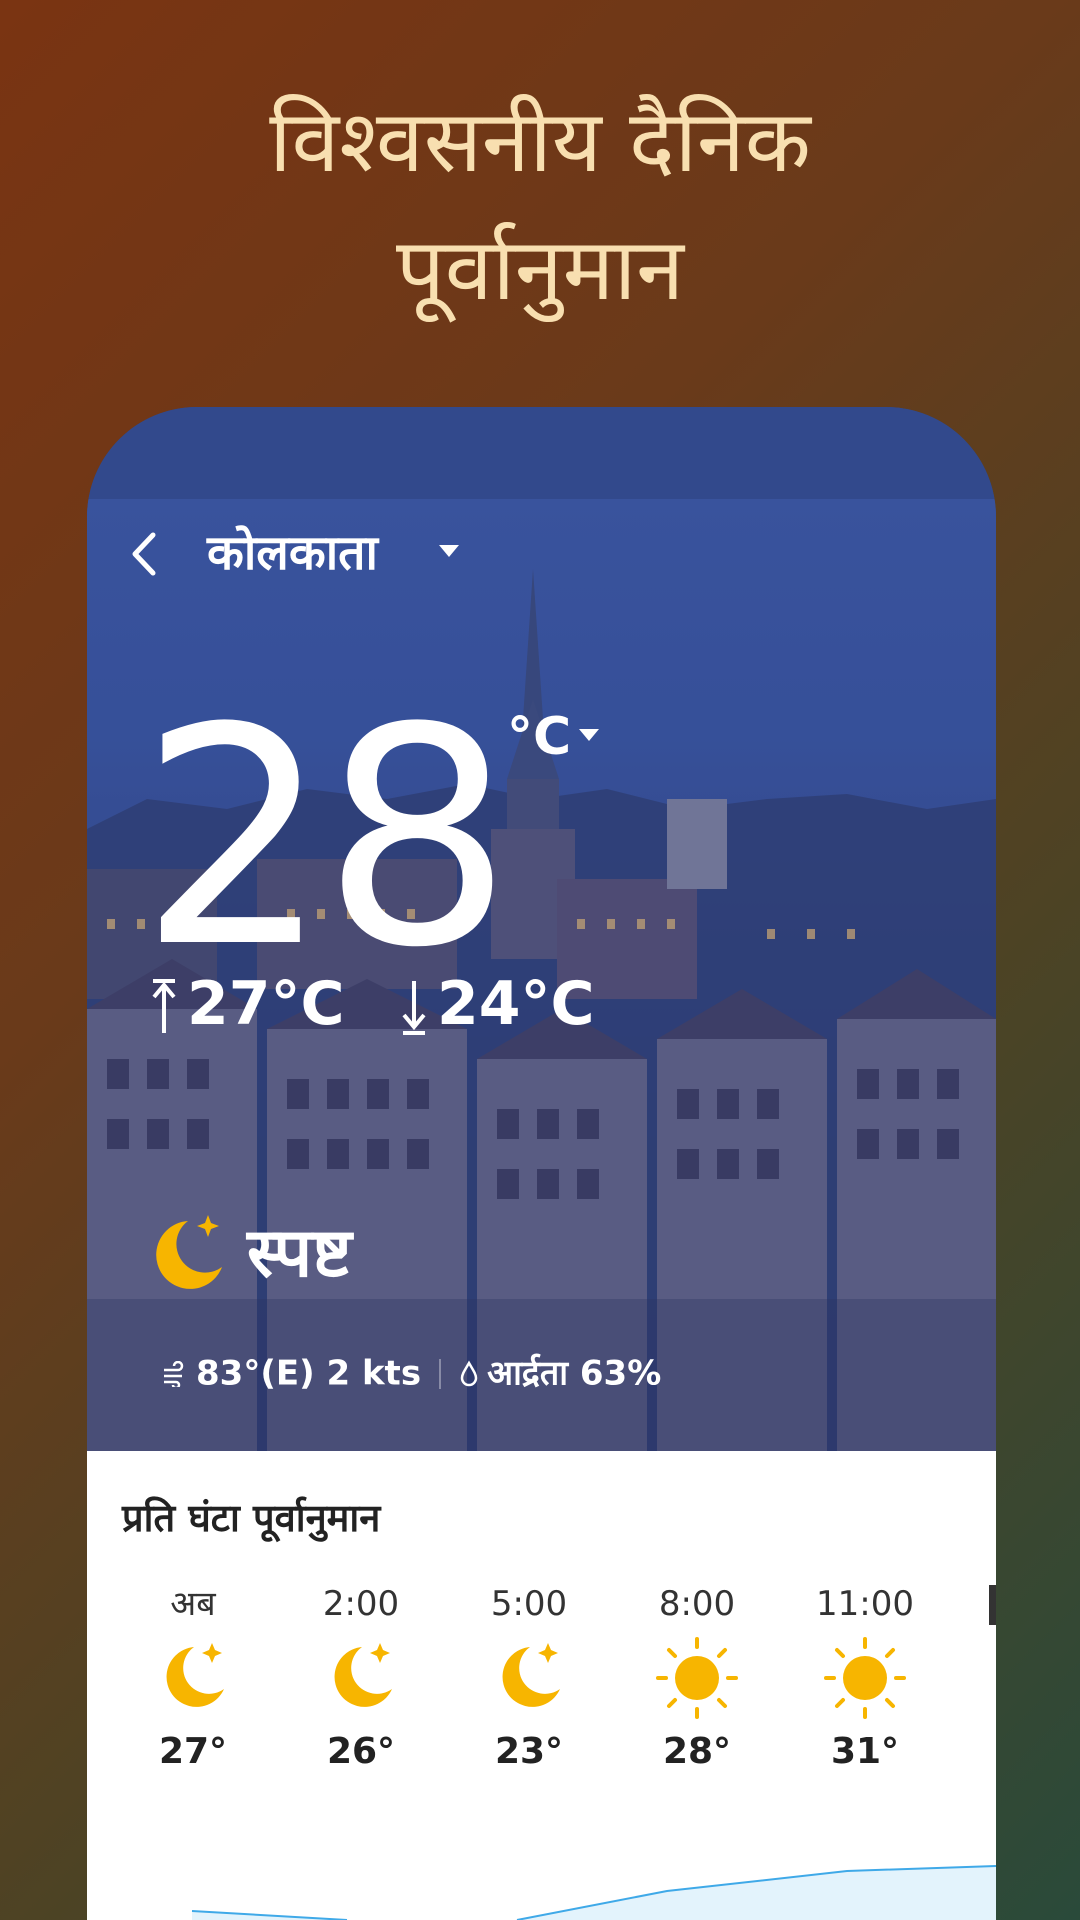 The image size is (1080, 1920). I want to click on hour-time: 2:00, so click(361, 1604).